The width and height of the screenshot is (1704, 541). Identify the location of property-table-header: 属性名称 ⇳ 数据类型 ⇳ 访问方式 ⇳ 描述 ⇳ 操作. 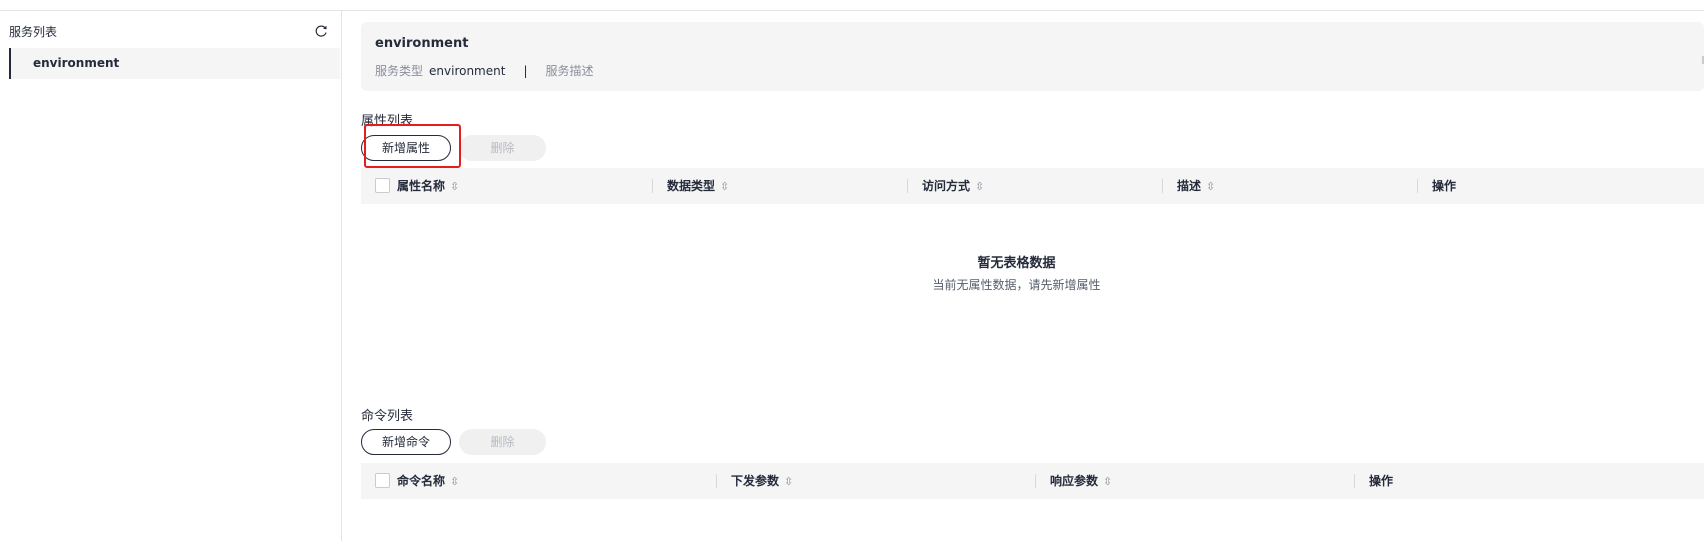
(1032, 186).